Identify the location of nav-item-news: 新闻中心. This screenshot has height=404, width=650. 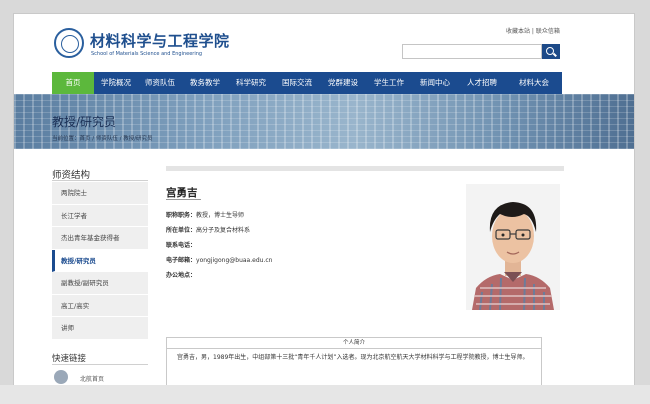
(435, 83).